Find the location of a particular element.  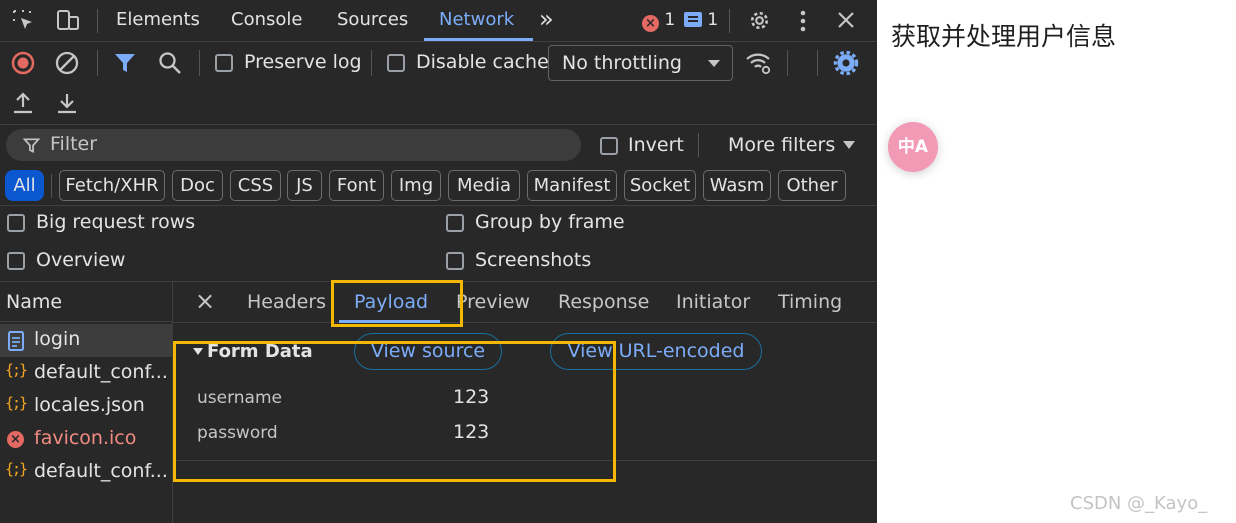

type-filter-socket: Socket is located at coordinates (660, 185).